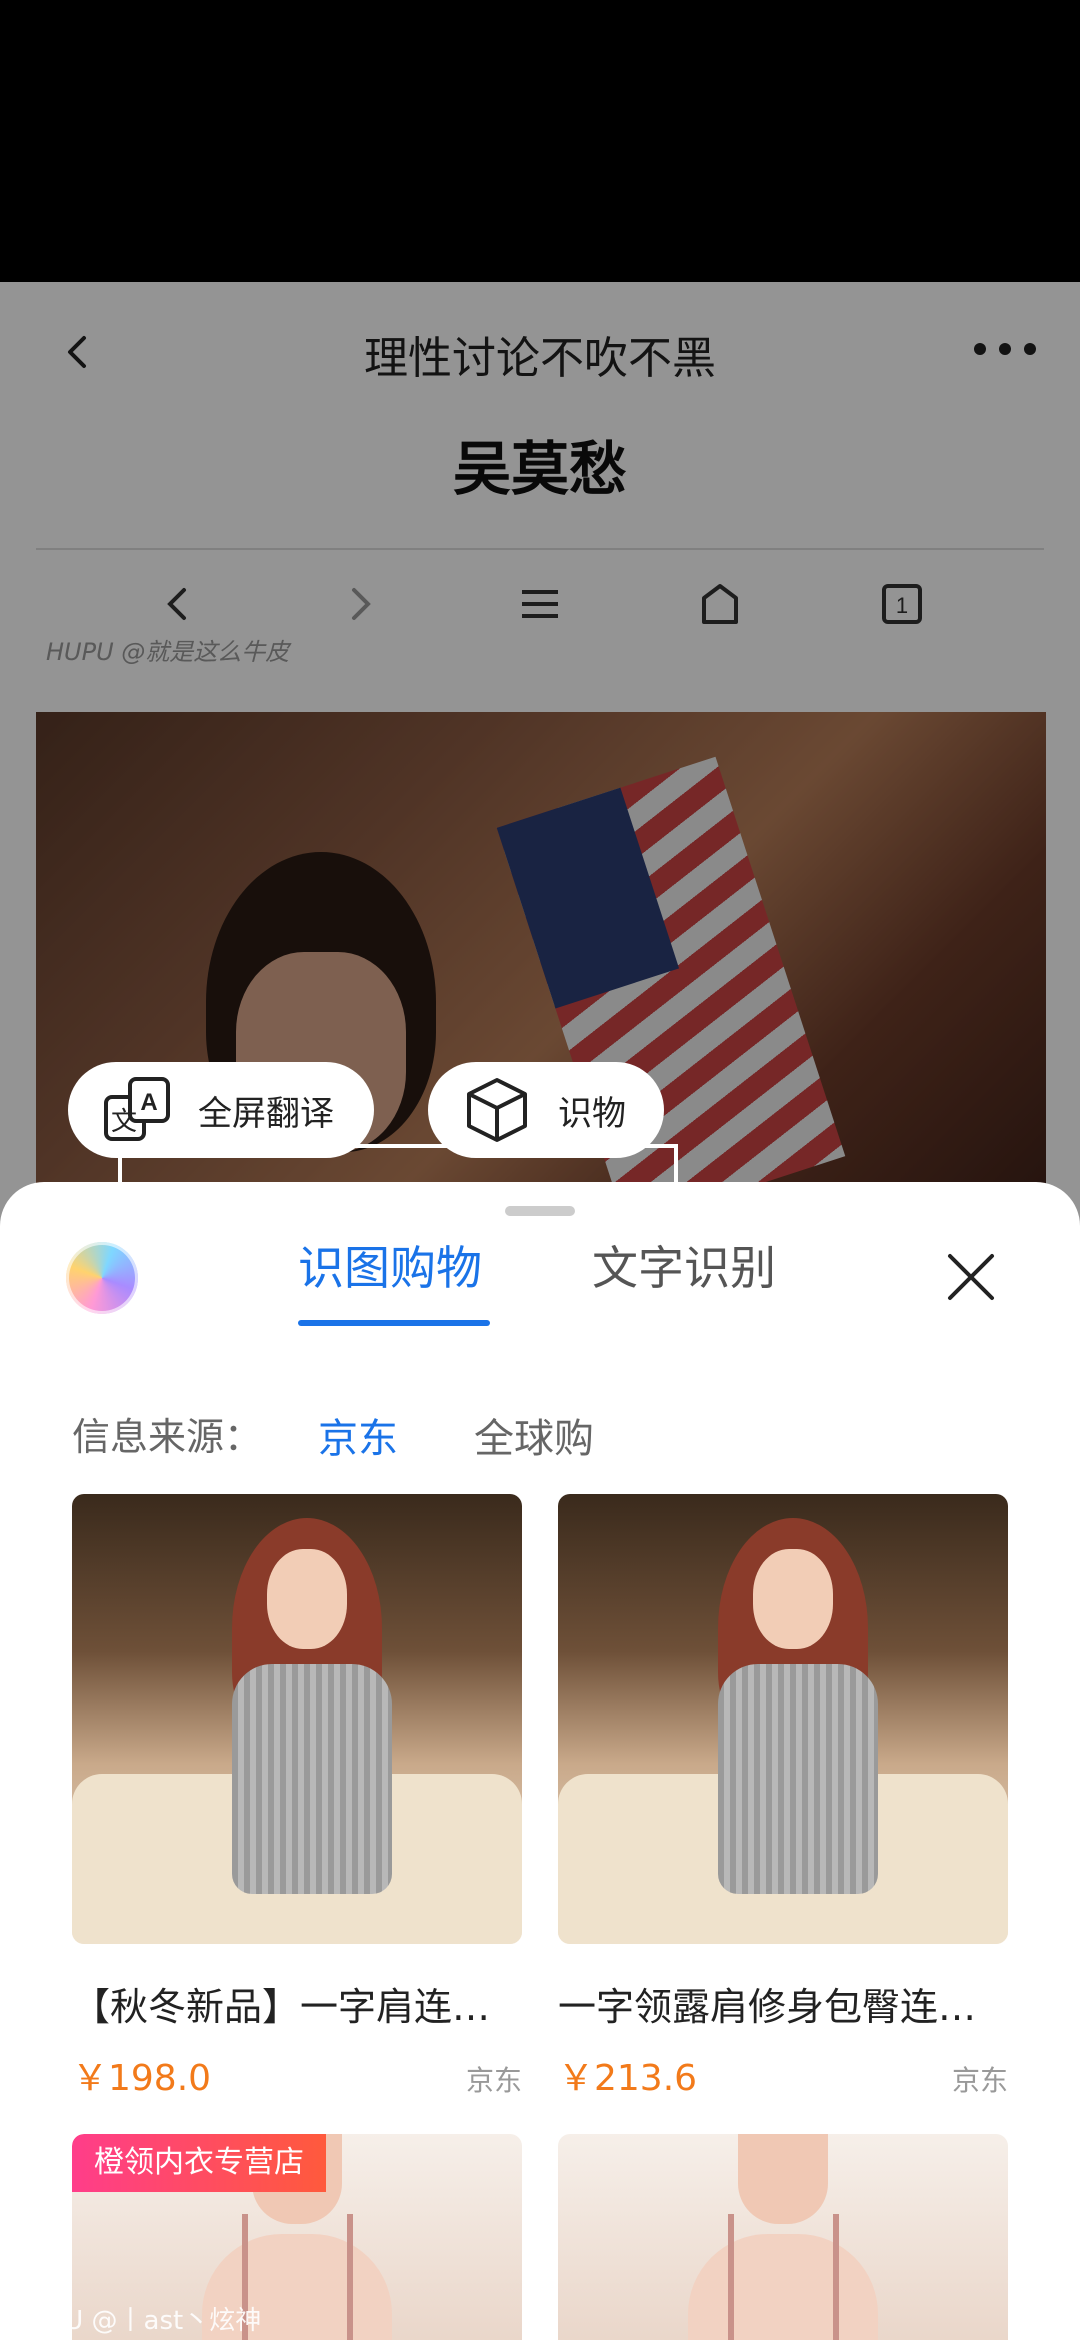 The width and height of the screenshot is (1080, 2340). I want to click on product-card: 一字领露肩修身包臀连衣裙 ￥213.6 京东, so click(783, 1797).